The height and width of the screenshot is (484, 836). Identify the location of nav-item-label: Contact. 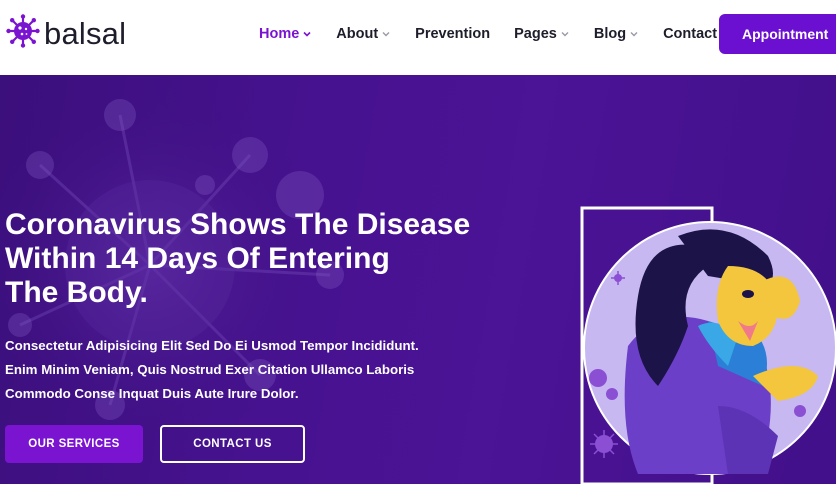
(690, 34).